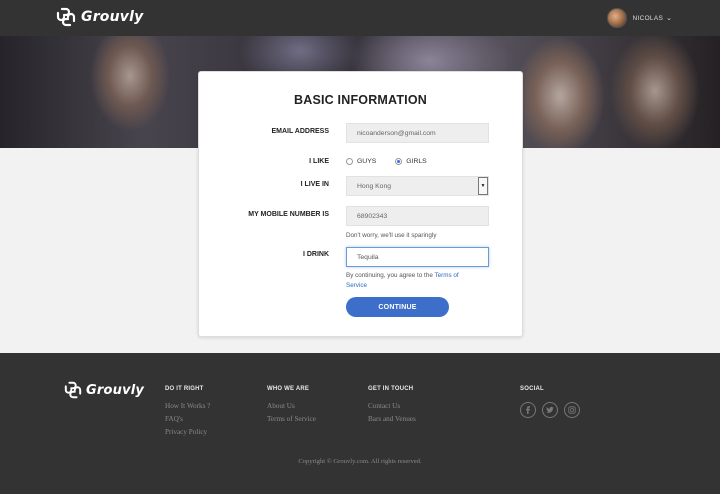 This screenshot has width=720, height=494. I want to click on brand-name: Grouvly, so click(112, 17).